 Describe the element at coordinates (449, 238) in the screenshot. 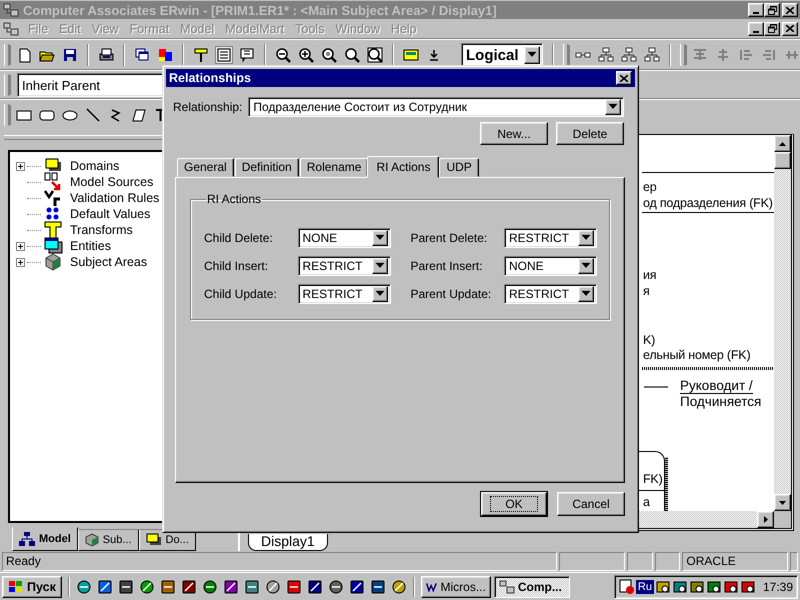

I see `field-label: Parent Delete:` at that location.